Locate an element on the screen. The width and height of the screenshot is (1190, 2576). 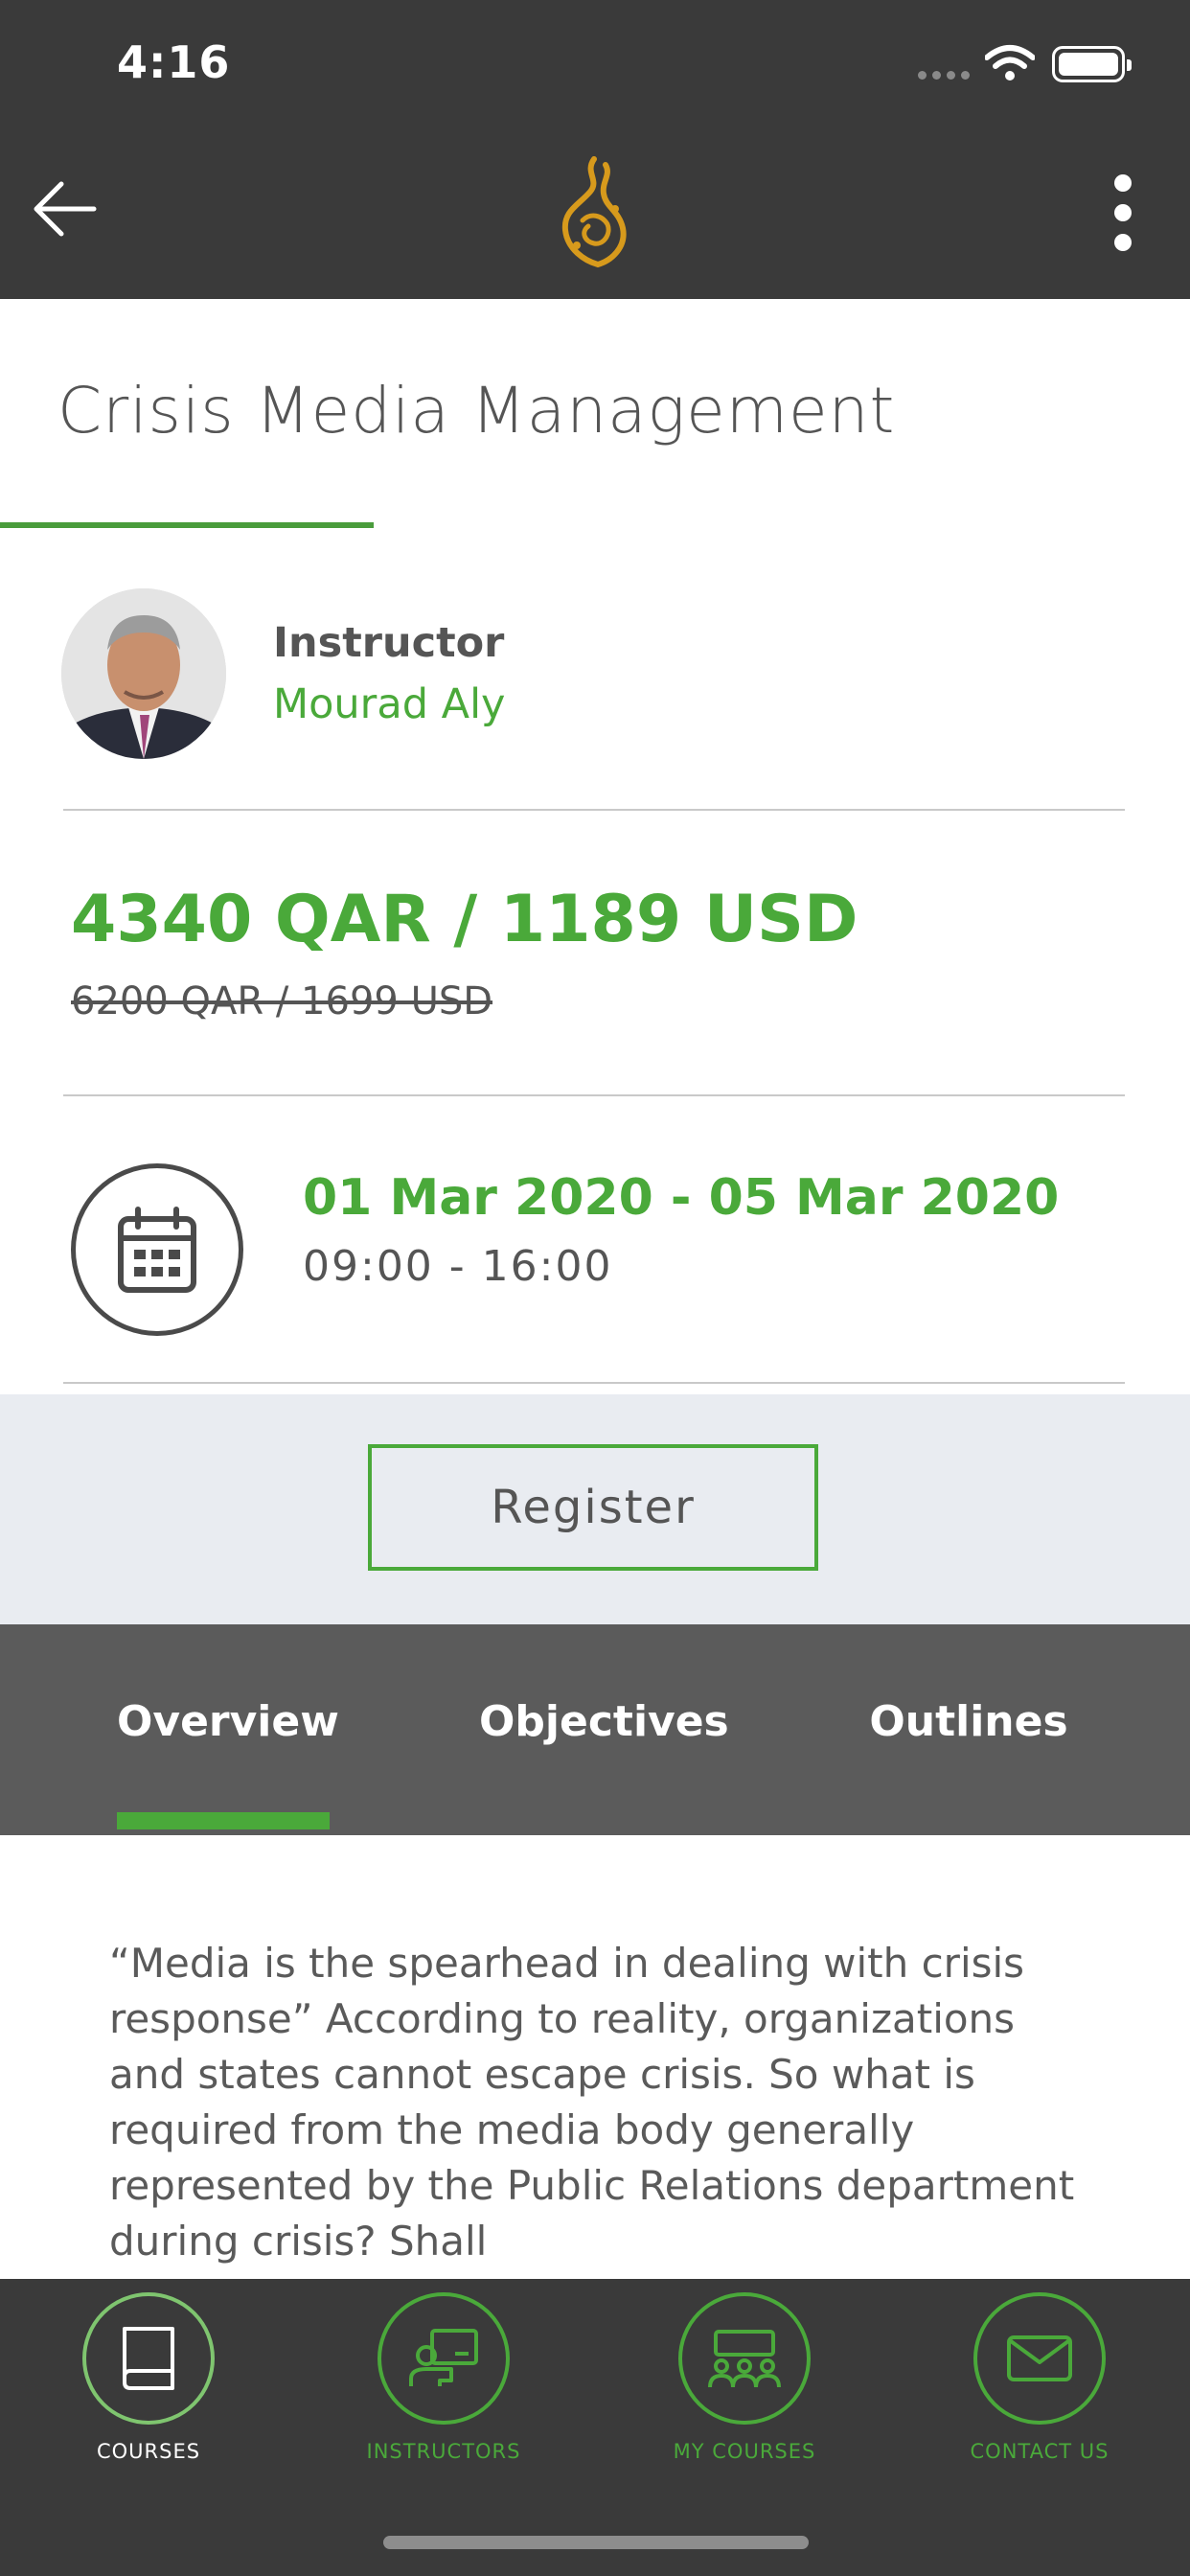
tab-objectives: Objectives is located at coordinates (604, 1721).